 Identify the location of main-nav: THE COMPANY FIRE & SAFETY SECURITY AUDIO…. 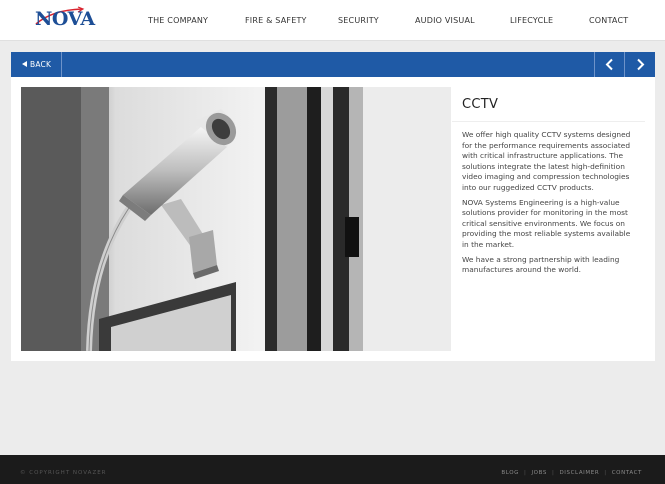
(332, 20).